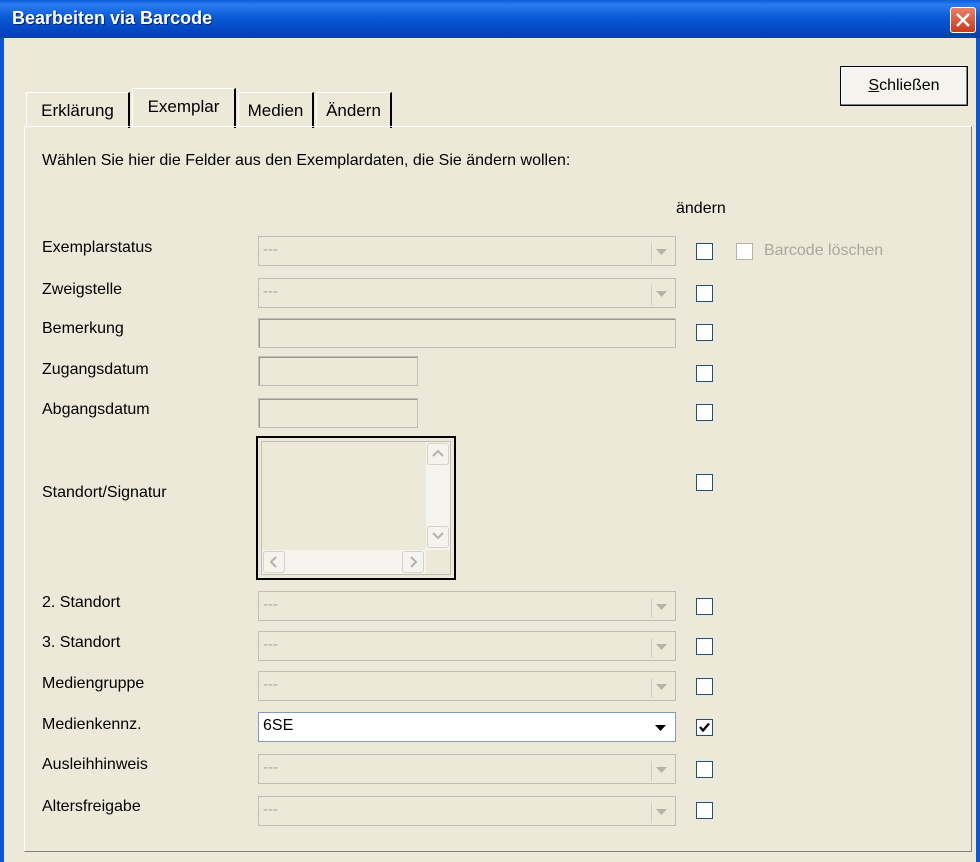 This screenshot has height=862, width=980. What do you see at coordinates (744, 251) in the screenshot?
I see `barcode-loeschen-checkbox` at bounding box center [744, 251].